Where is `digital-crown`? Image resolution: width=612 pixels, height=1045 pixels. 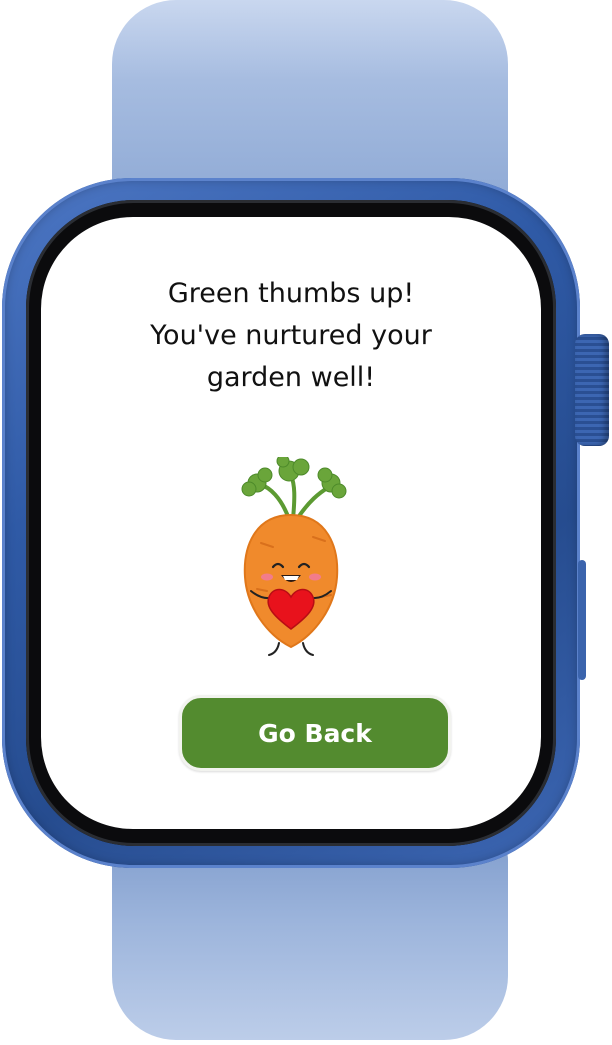
digital-crown is located at coordinates (592, 390).